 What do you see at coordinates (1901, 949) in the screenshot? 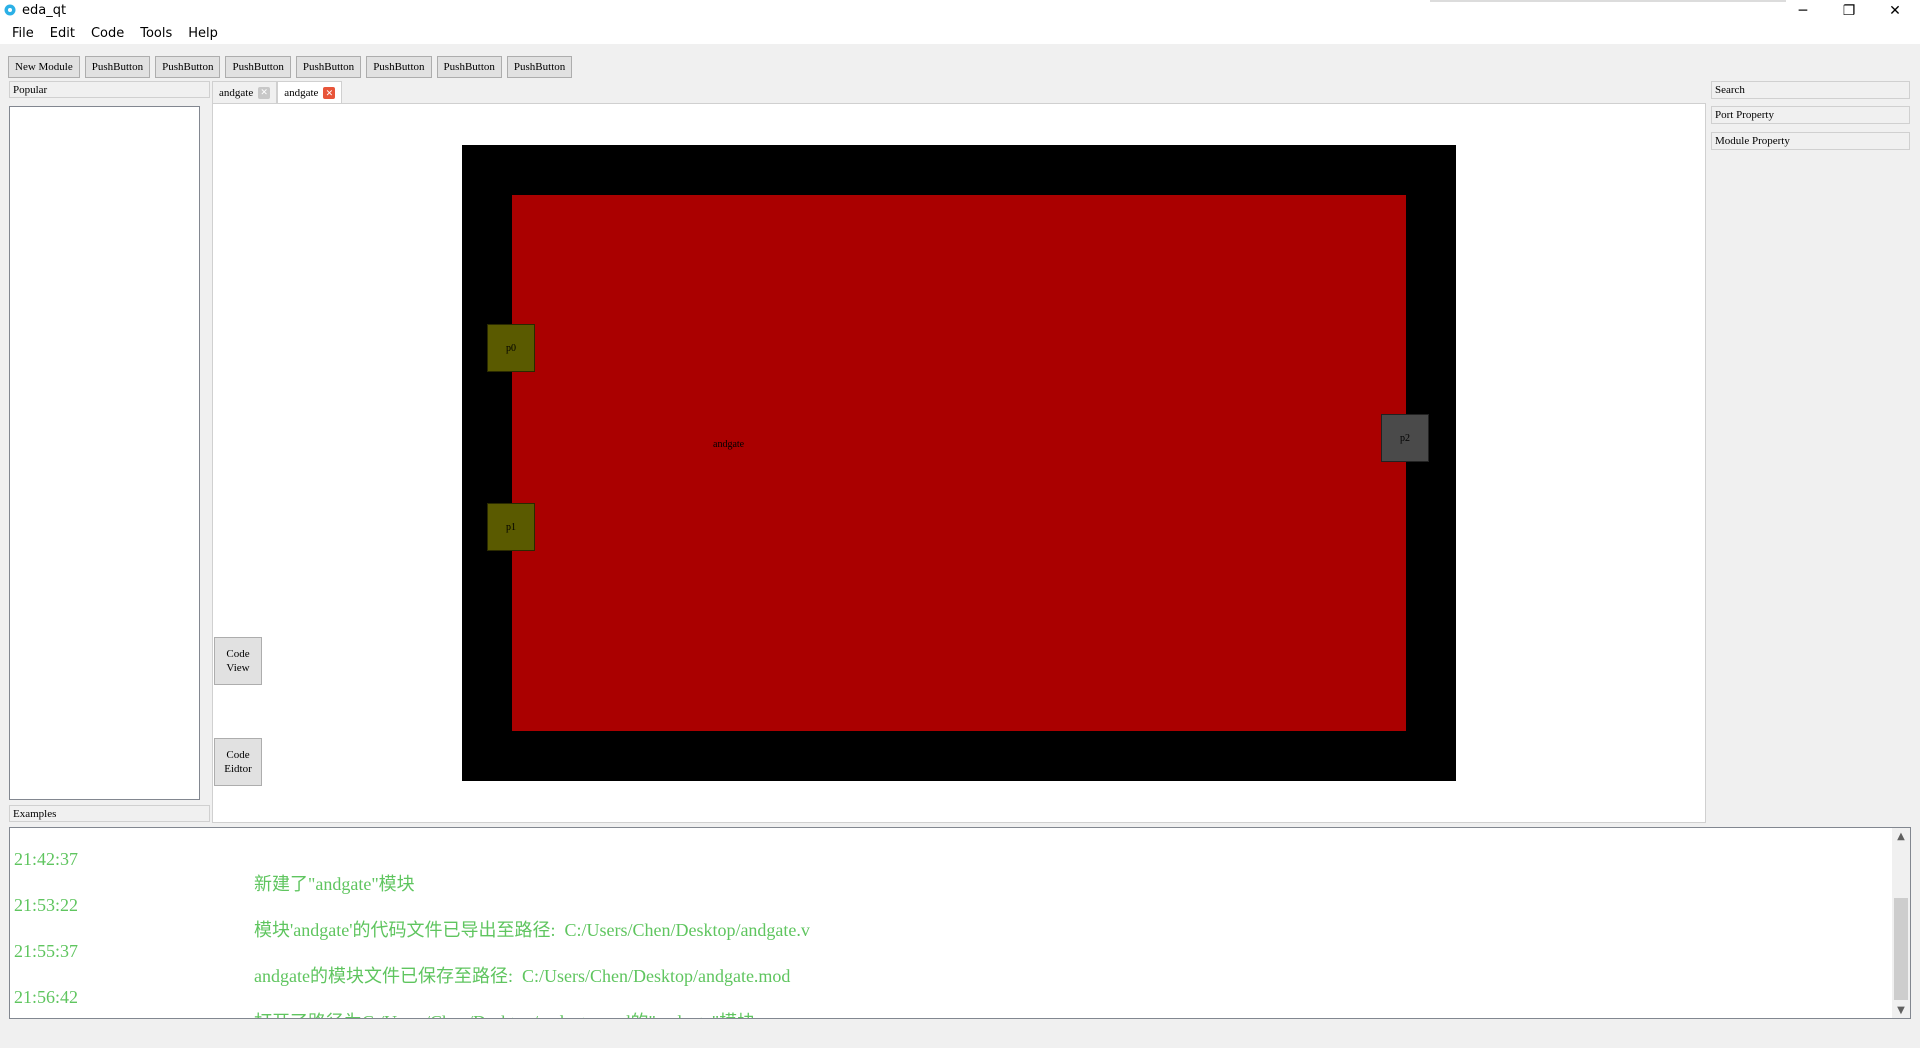
I see `scrollbar-thumb` at bounding box center [1901, 949].